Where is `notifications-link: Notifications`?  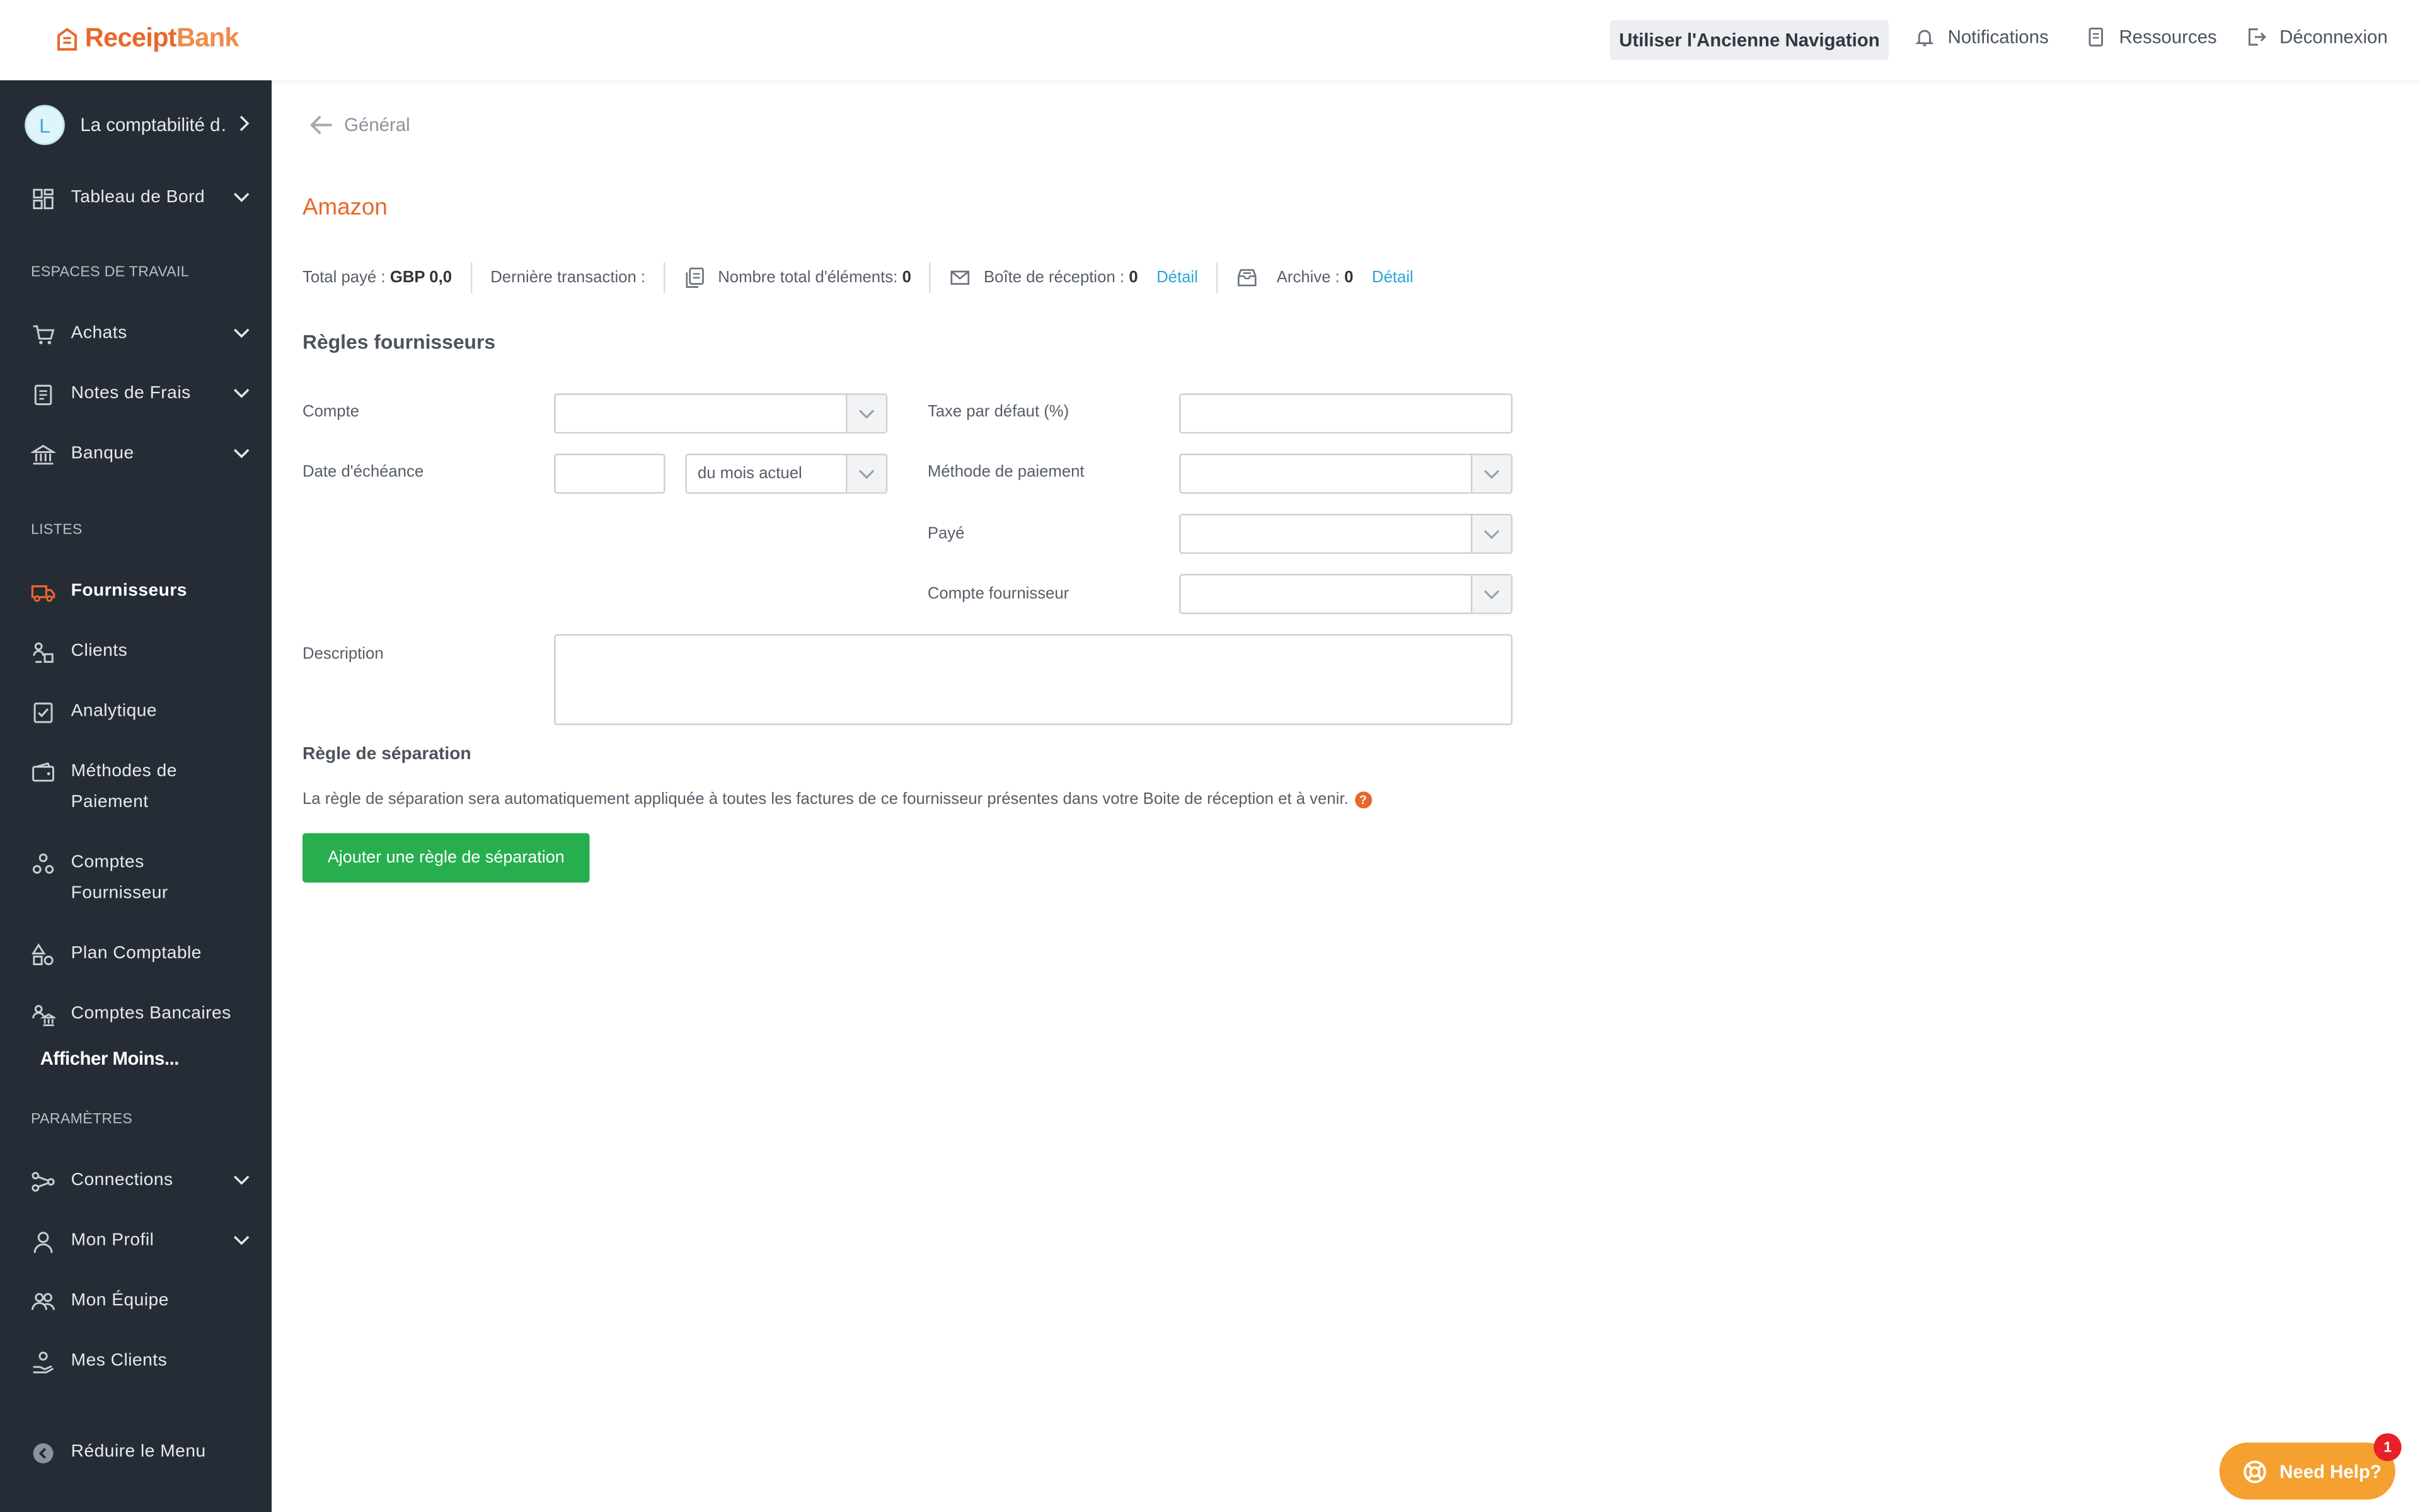 notifications-link: Notifications is located at coordinates (1982, 37).